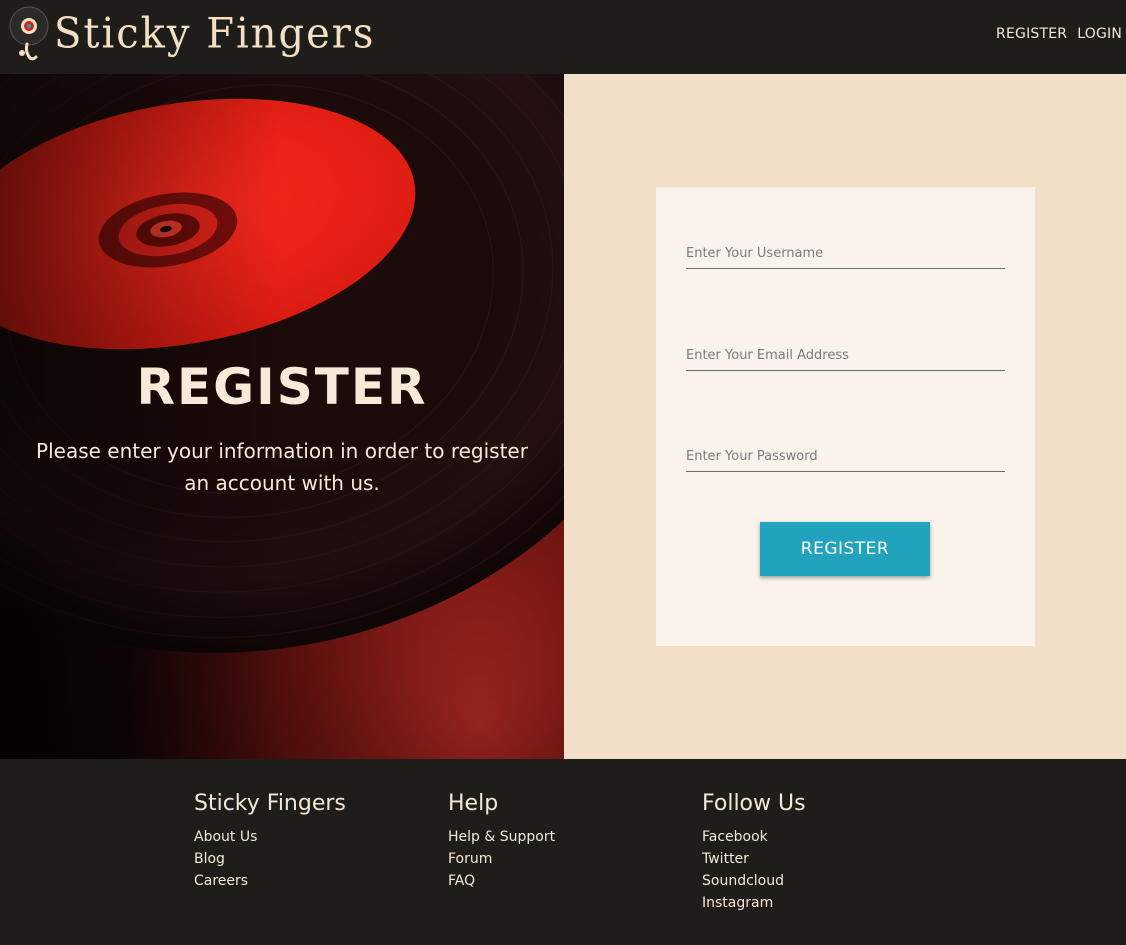 The image size is (1126, 945). What do you see at coordinates (735, 837) in the screenshot?
I see `footer-link-facebook: Facebook` at bounding box center [735, 837].